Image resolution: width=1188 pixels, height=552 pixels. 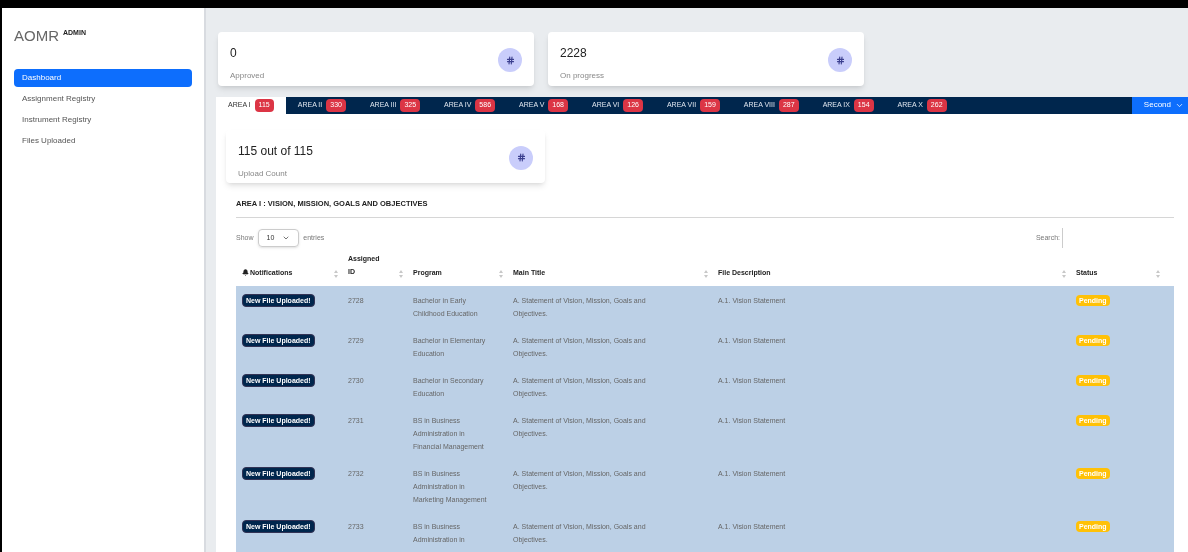 I want to click on stat-value: 0, so click(x=234, y=53).